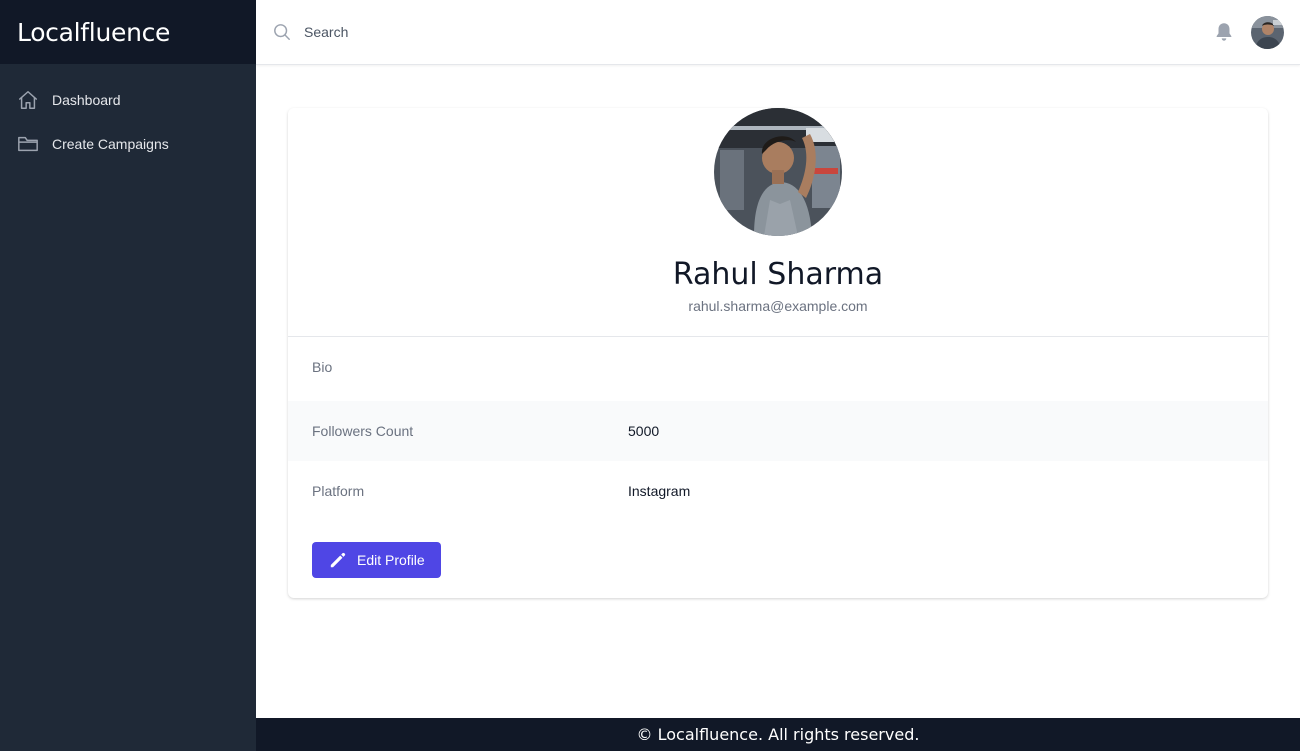 Image resolution: width=1300 pixels, height=751 pixels. I want to click on home-icon, so click(28, 100).